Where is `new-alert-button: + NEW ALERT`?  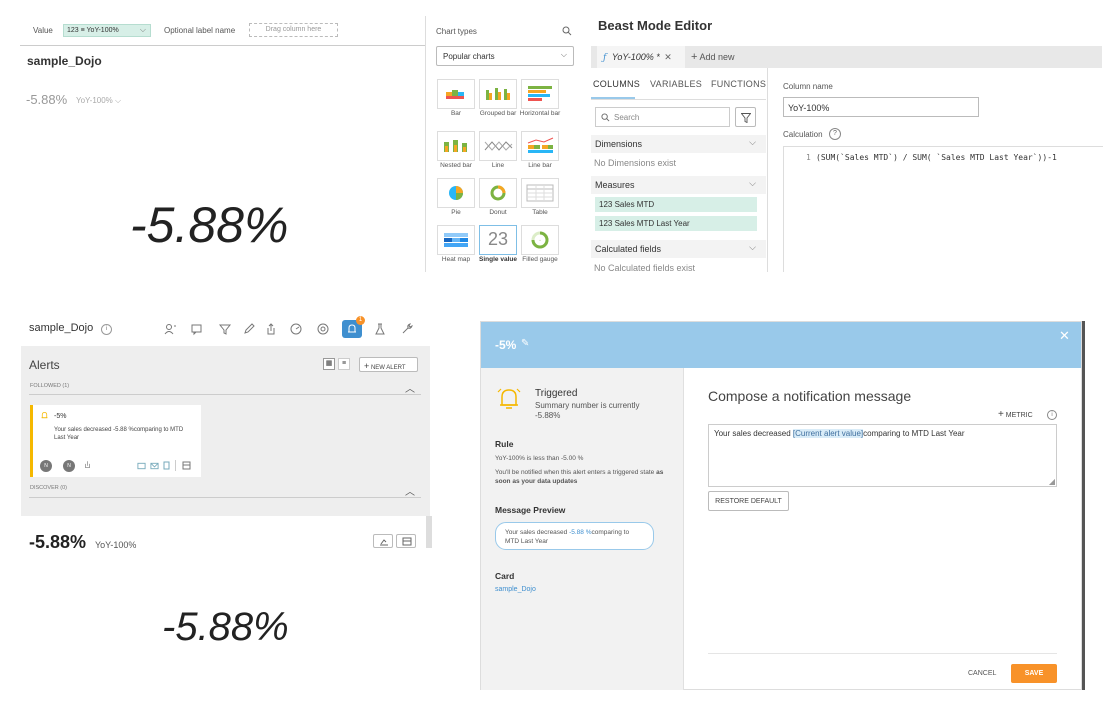
new-alert-button: + NEW ALERT is located at coordinates (388, 364).